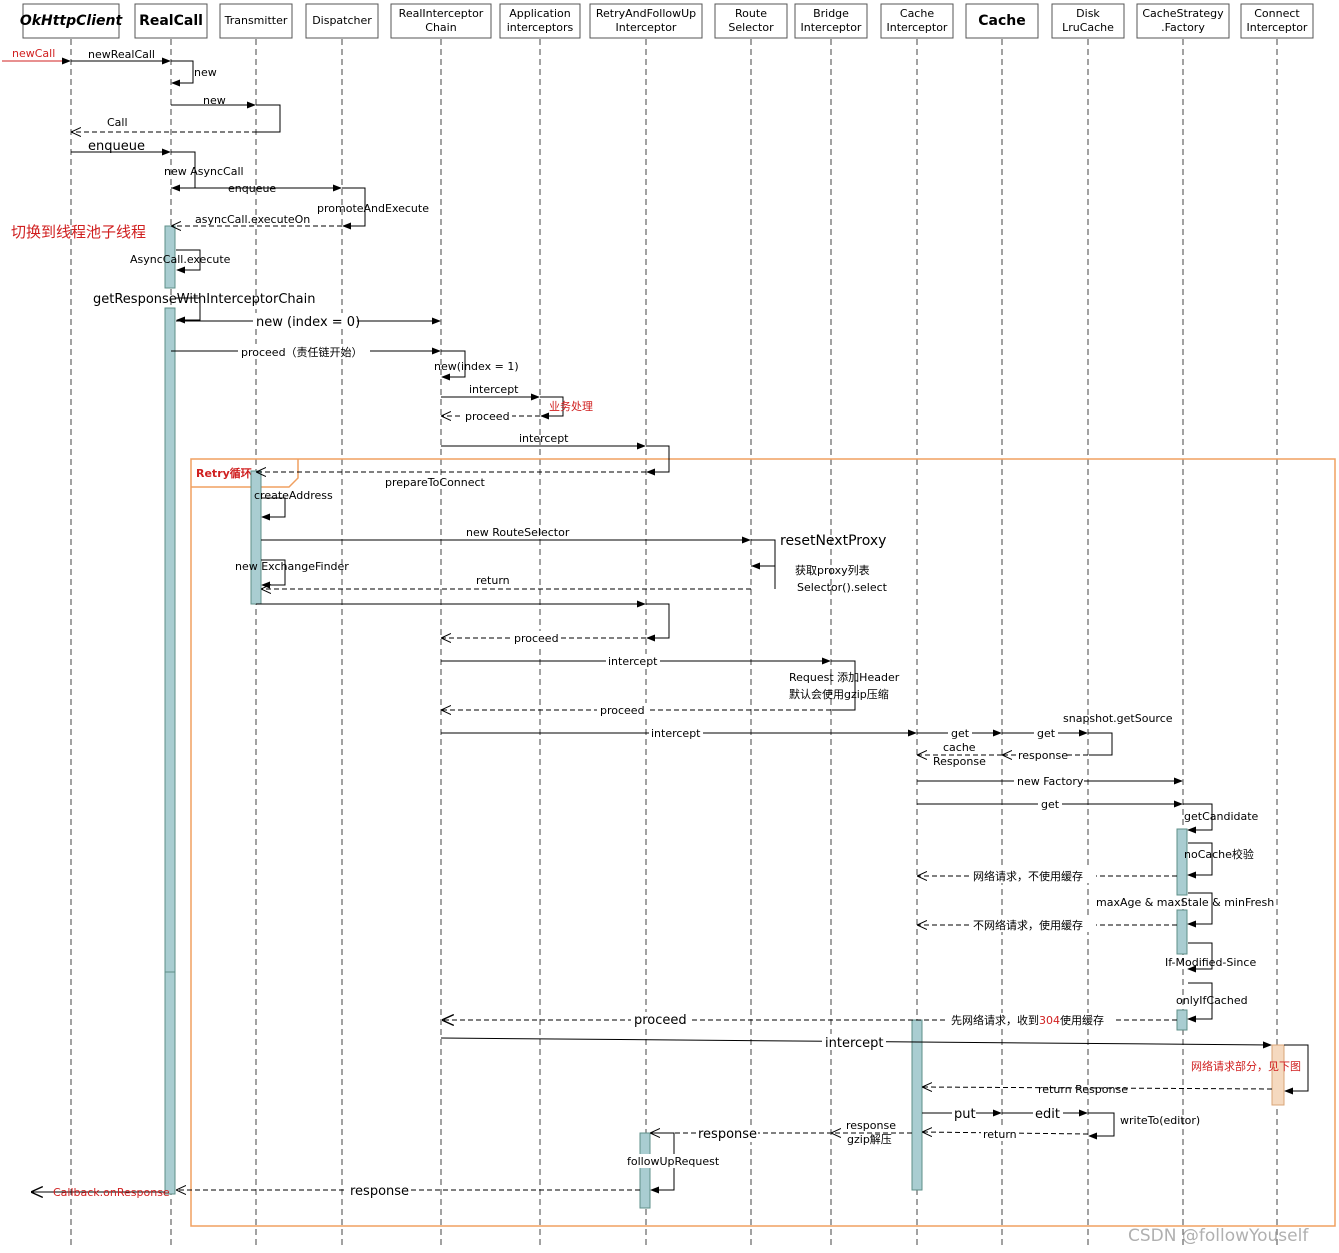 The width and height of the screenshot is (1339, 1253). I want to click on note-snapshot: snapshot.getSource, so click(1118, 718).